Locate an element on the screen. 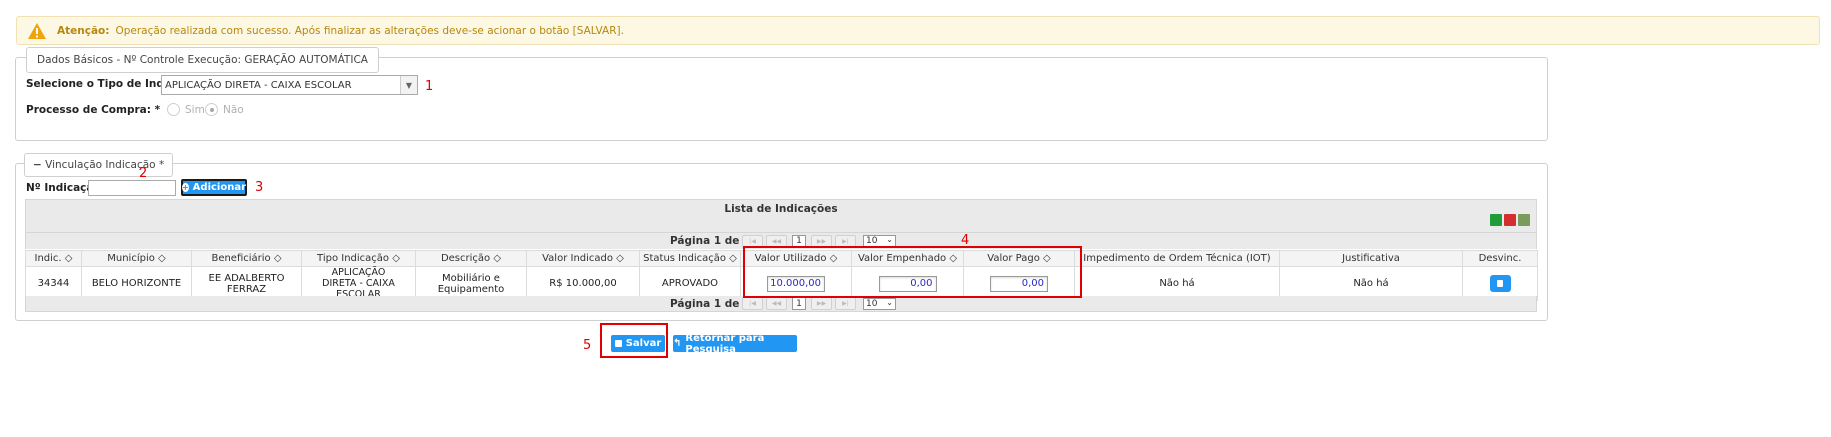  radio-nao: Não is located at coordinates (224, 109).